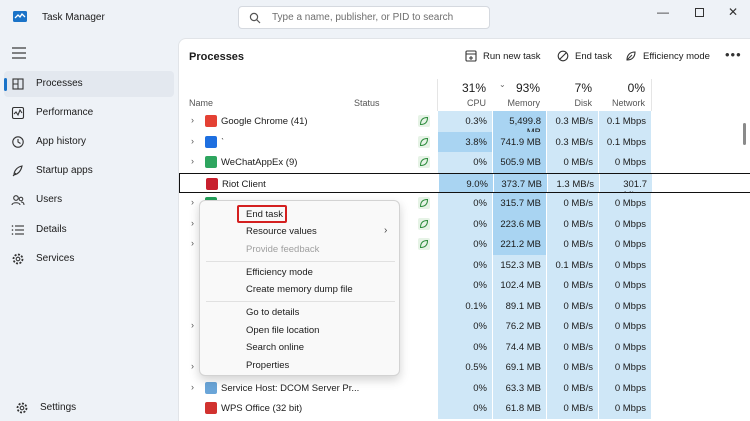 The height and width of the screenshot is (421, 750). I want to click on vertical-scrollbar, so click(744, 134).